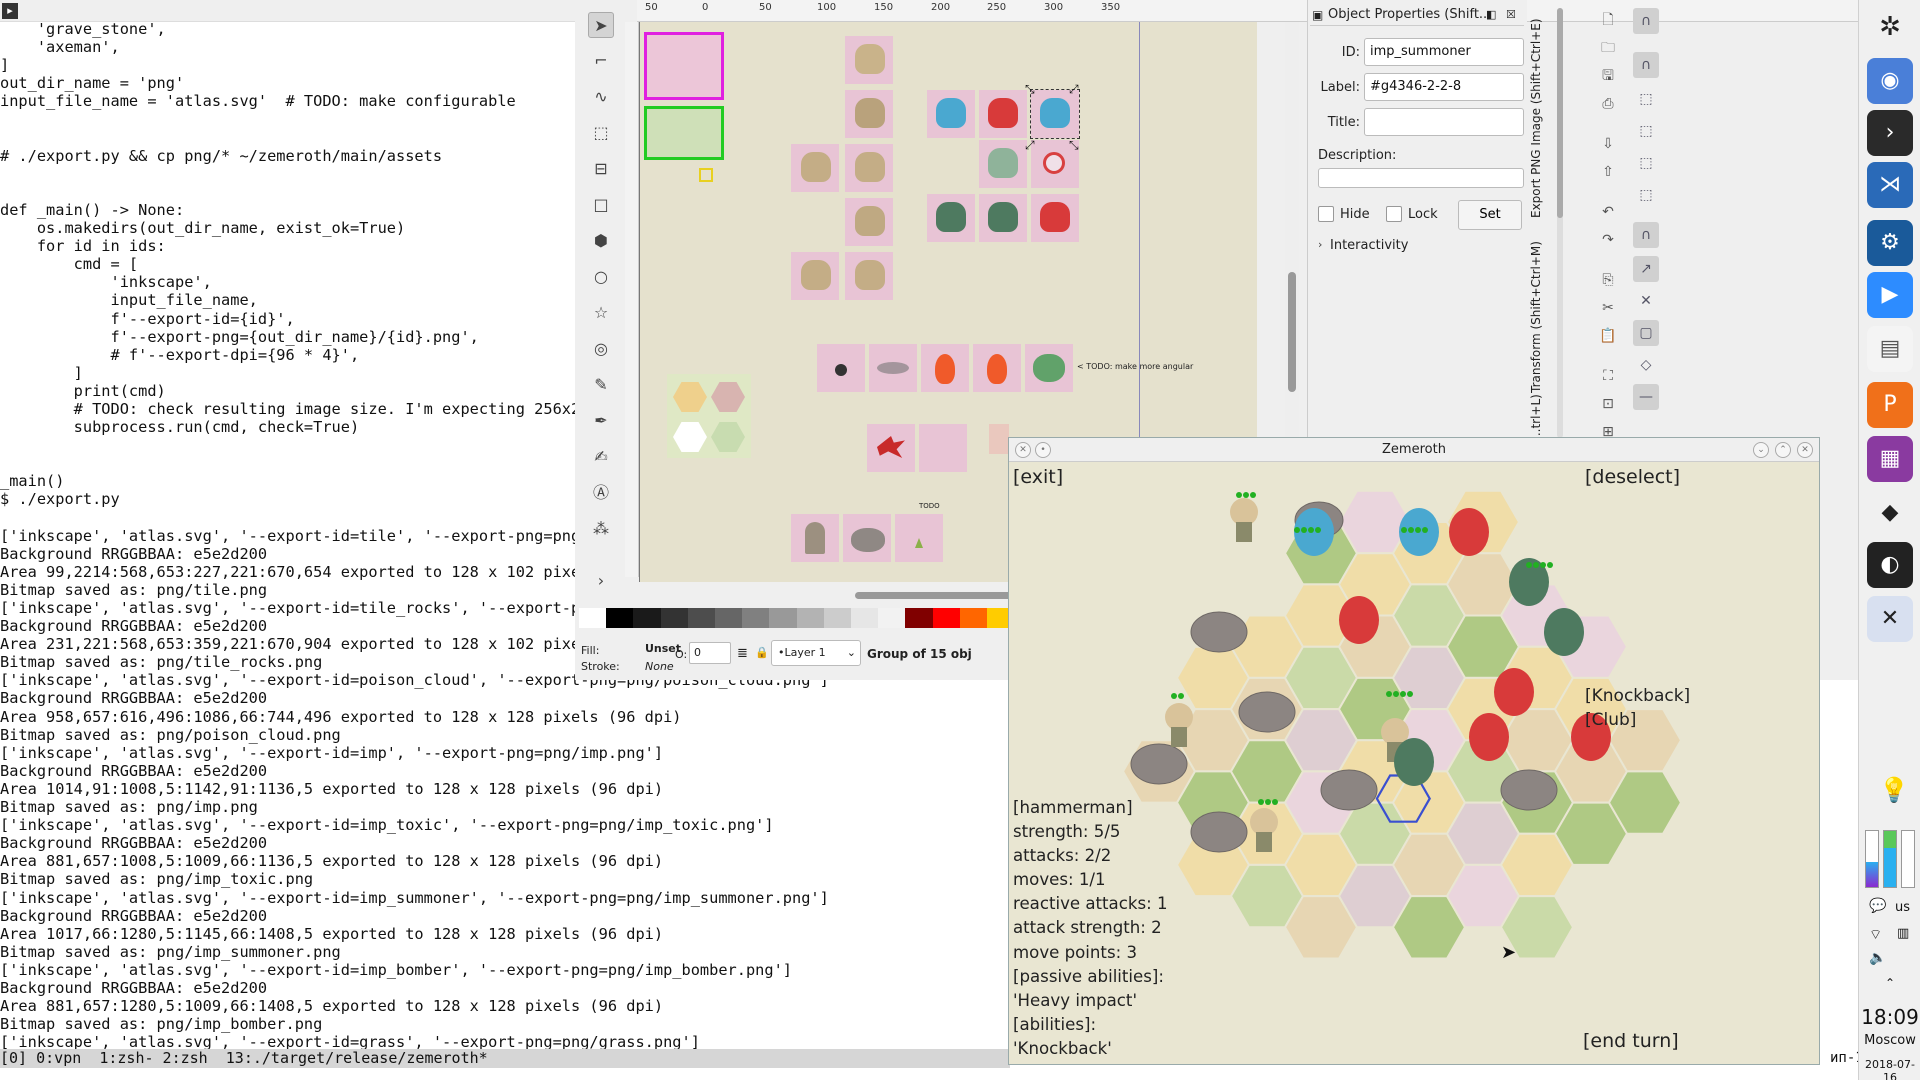 The image size is (1920, 1080). I want to click on x-app-icon: ✕, so click(1890, 619).